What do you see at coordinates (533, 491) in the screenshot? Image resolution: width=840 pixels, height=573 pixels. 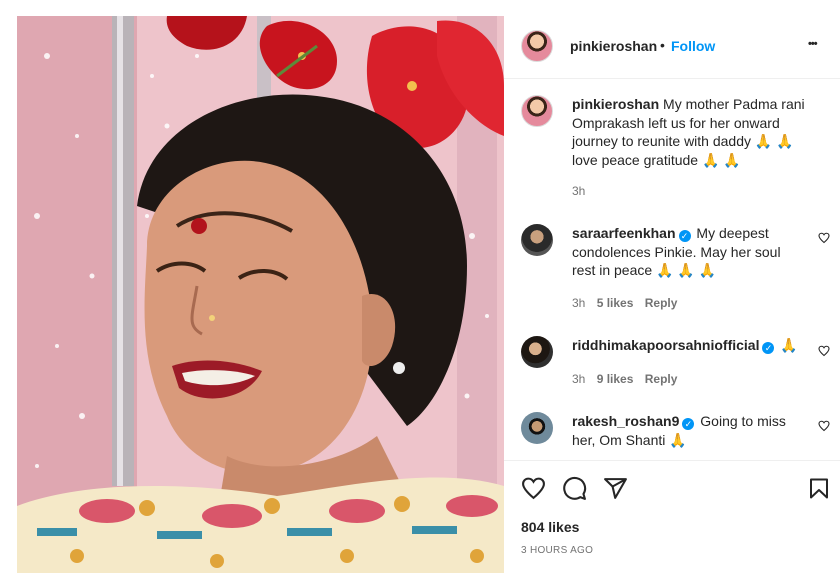 I see `like-heart-icon` at bounding box center [533, 491].